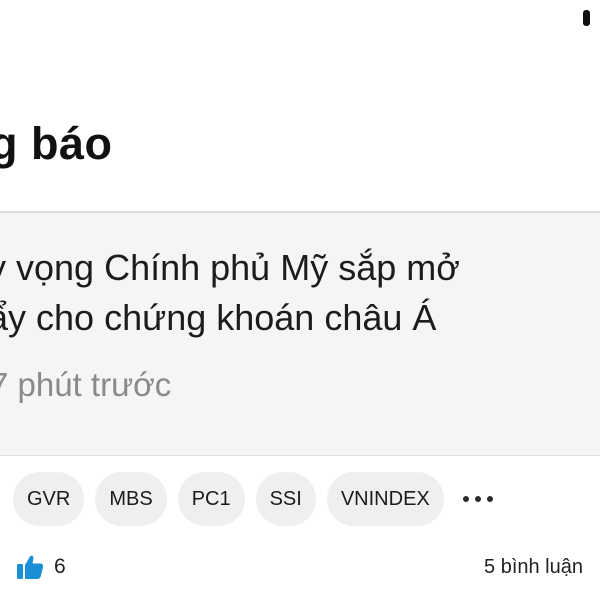 This screenshot has width=600, height=600. What do you see at coordinates (86, 384) in the screenshot?
I see `news-timestamp: 7 phút trước` at bounding box center [86, 384].